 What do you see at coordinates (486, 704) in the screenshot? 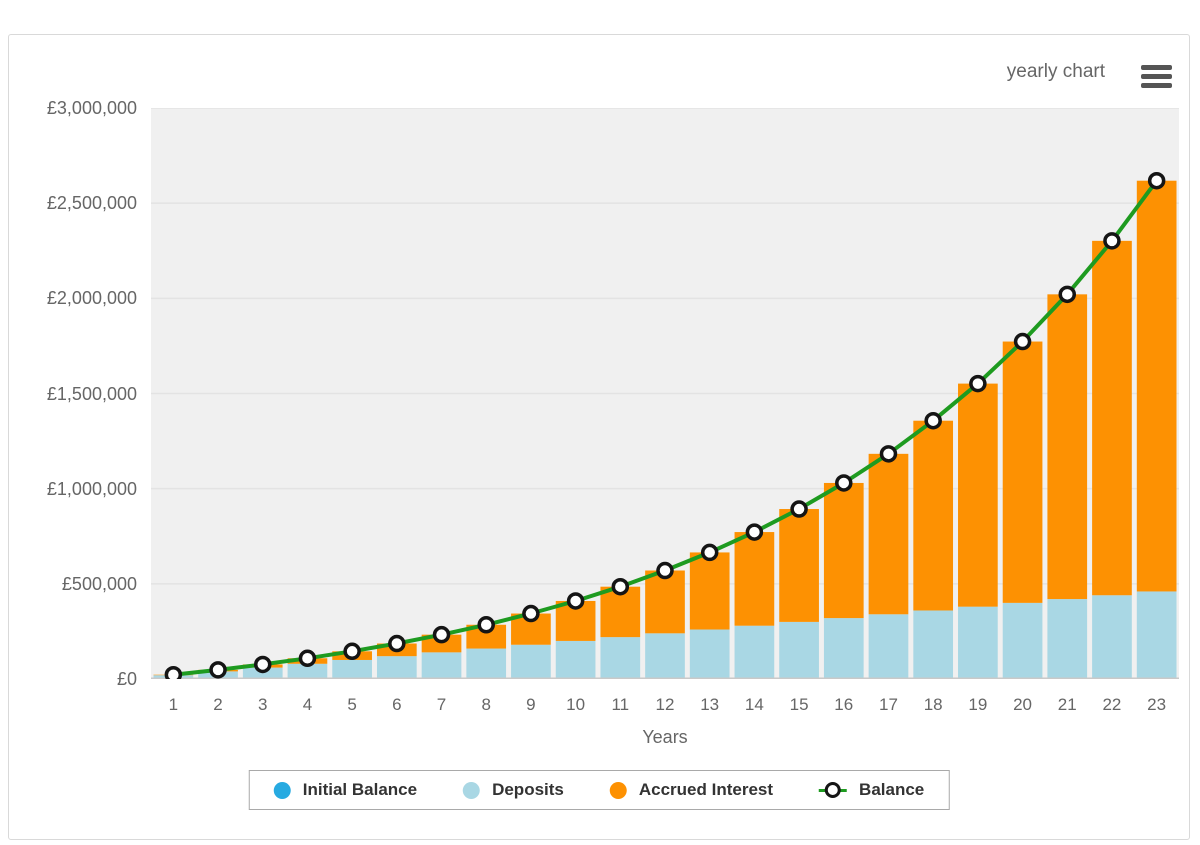
I see `x-tick-label: 8` at bounding box center [486, 704].